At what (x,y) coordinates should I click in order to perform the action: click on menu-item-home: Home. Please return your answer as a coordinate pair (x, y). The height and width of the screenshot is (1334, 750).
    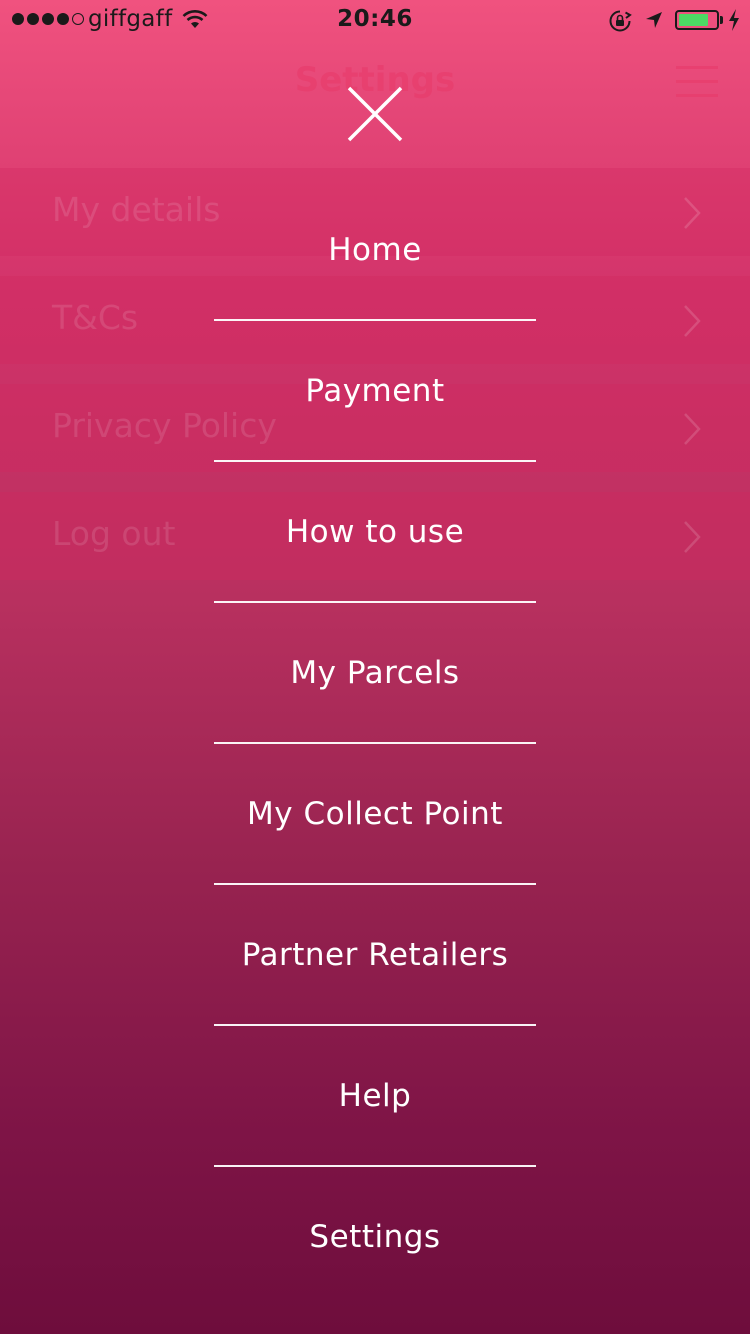
    Looking at the image, I should click on (375, 250).